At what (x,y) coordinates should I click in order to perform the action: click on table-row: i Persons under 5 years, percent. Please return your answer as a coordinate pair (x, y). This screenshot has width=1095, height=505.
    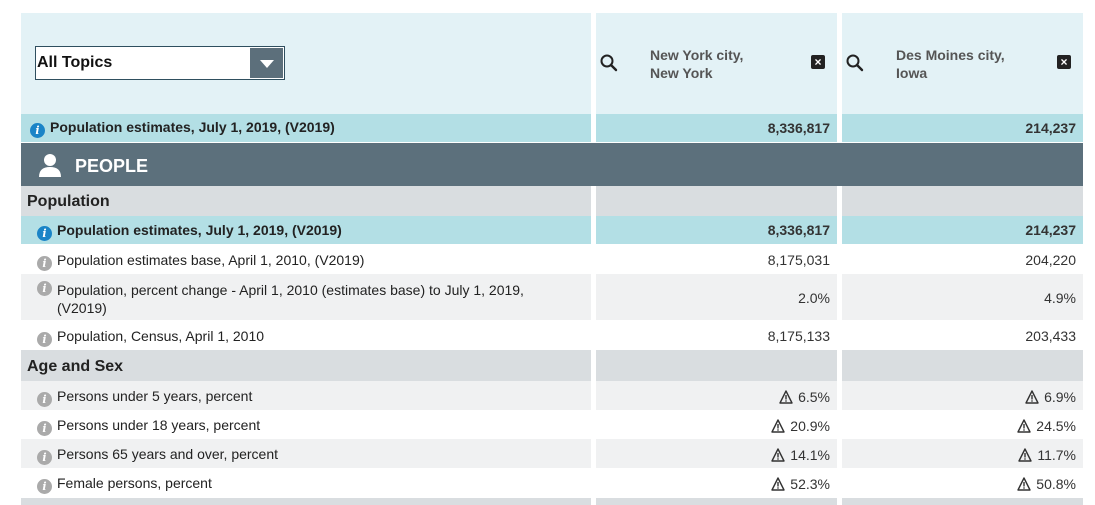
    Looking at the image, I should click on (306, 395).